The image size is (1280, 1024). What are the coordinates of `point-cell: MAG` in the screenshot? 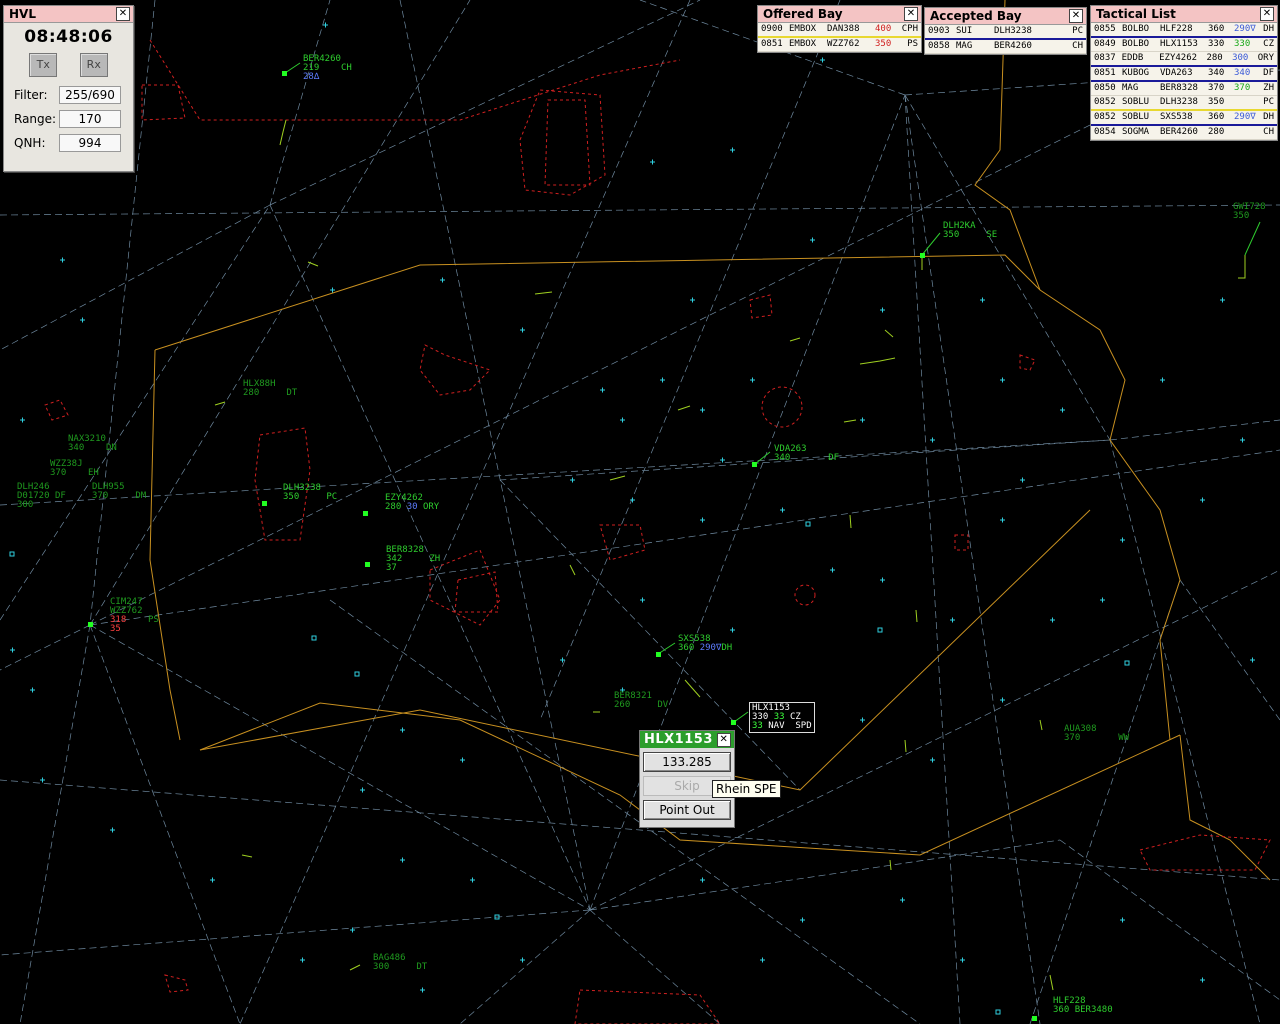 It's located at (1130, 88).